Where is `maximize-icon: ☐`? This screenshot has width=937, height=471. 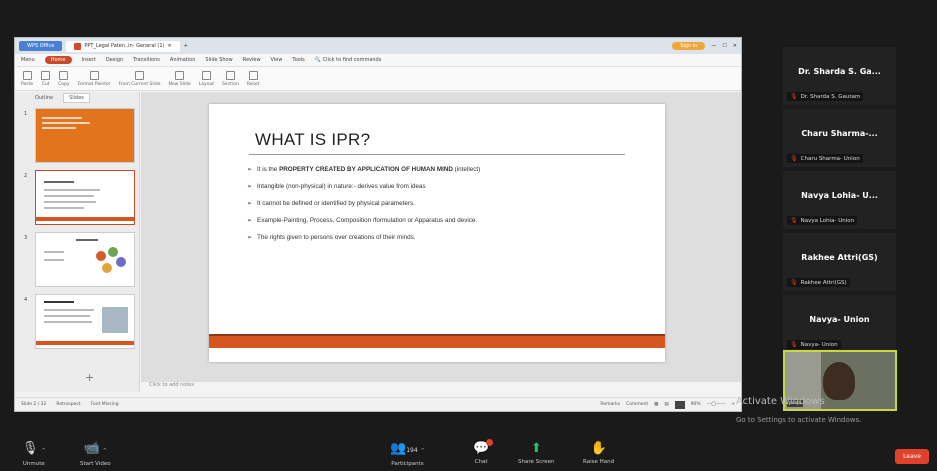
maximize-icon: ☐ is located at coordinates (724, 46).